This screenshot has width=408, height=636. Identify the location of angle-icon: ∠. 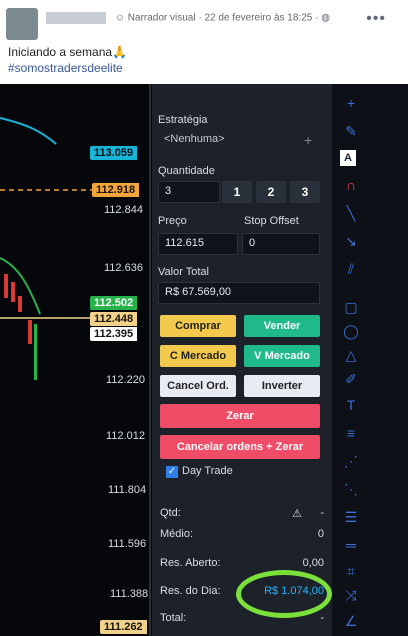
(351, 621).